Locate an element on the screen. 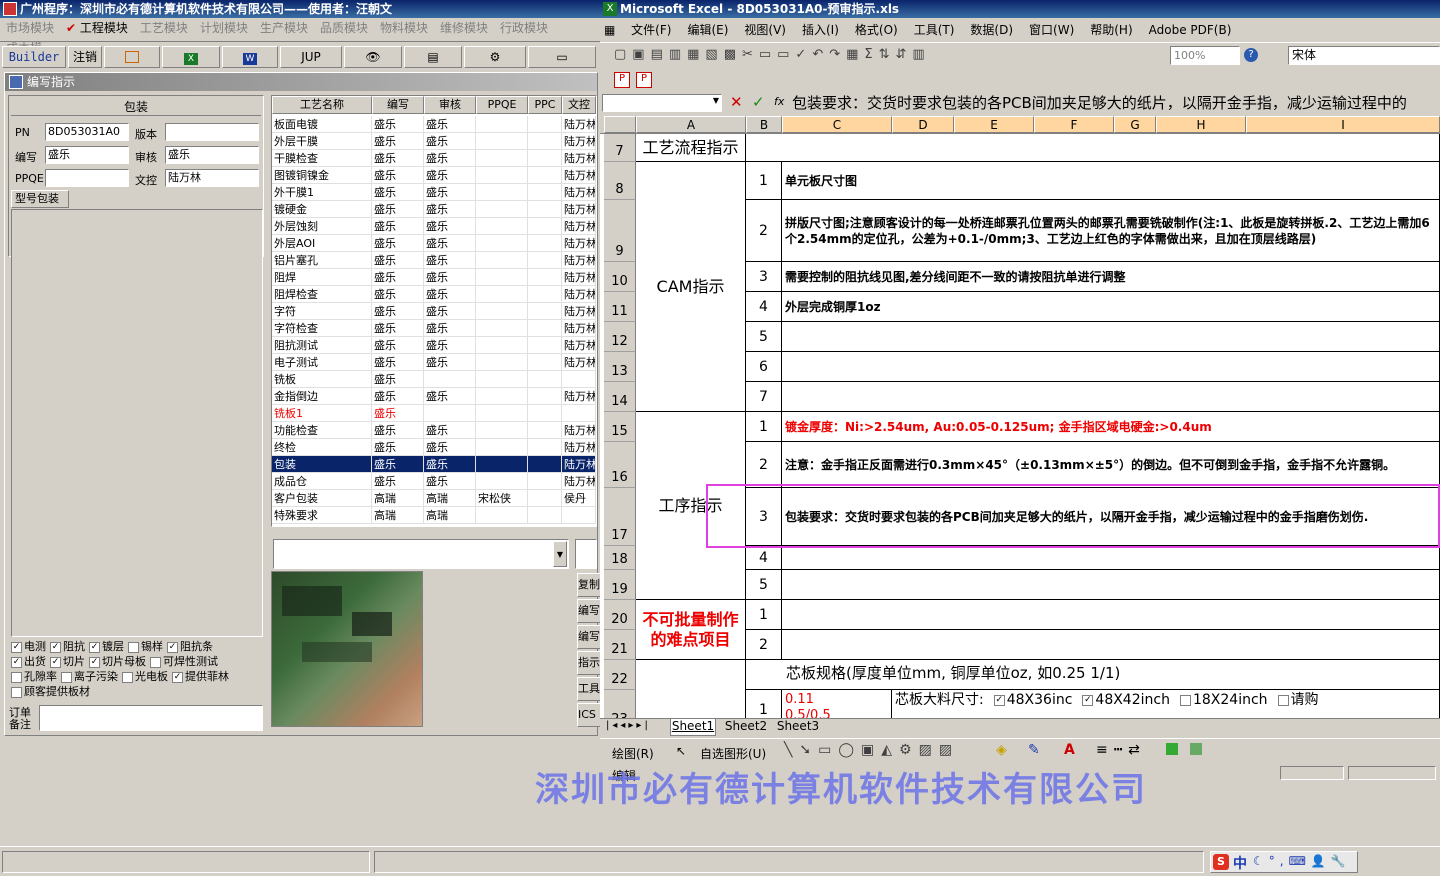 Image resolution: width=1440 pixels, height=876 pixels. option-label: 芯板大料尺寸: is located at coordinates (939, 700).